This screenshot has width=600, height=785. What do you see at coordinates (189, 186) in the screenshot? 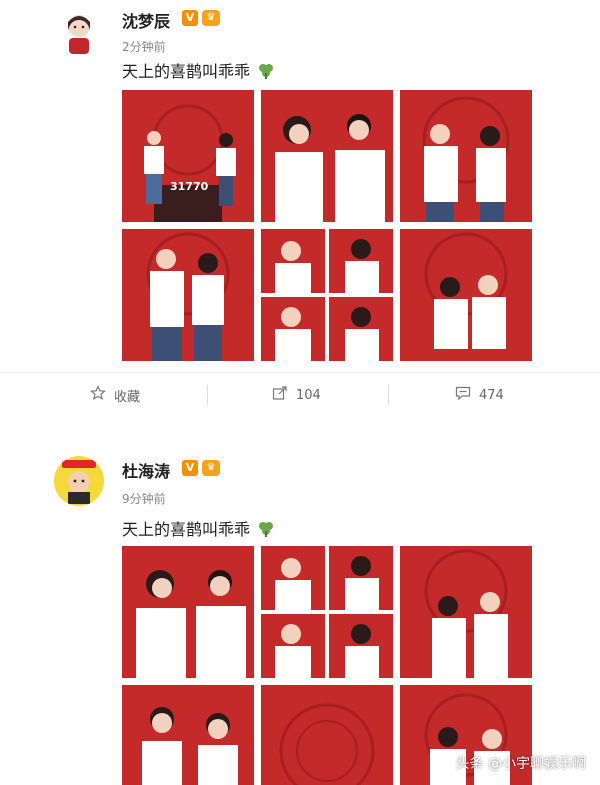
I see `photo-caption: 31770` at bounding box center [189, 186].